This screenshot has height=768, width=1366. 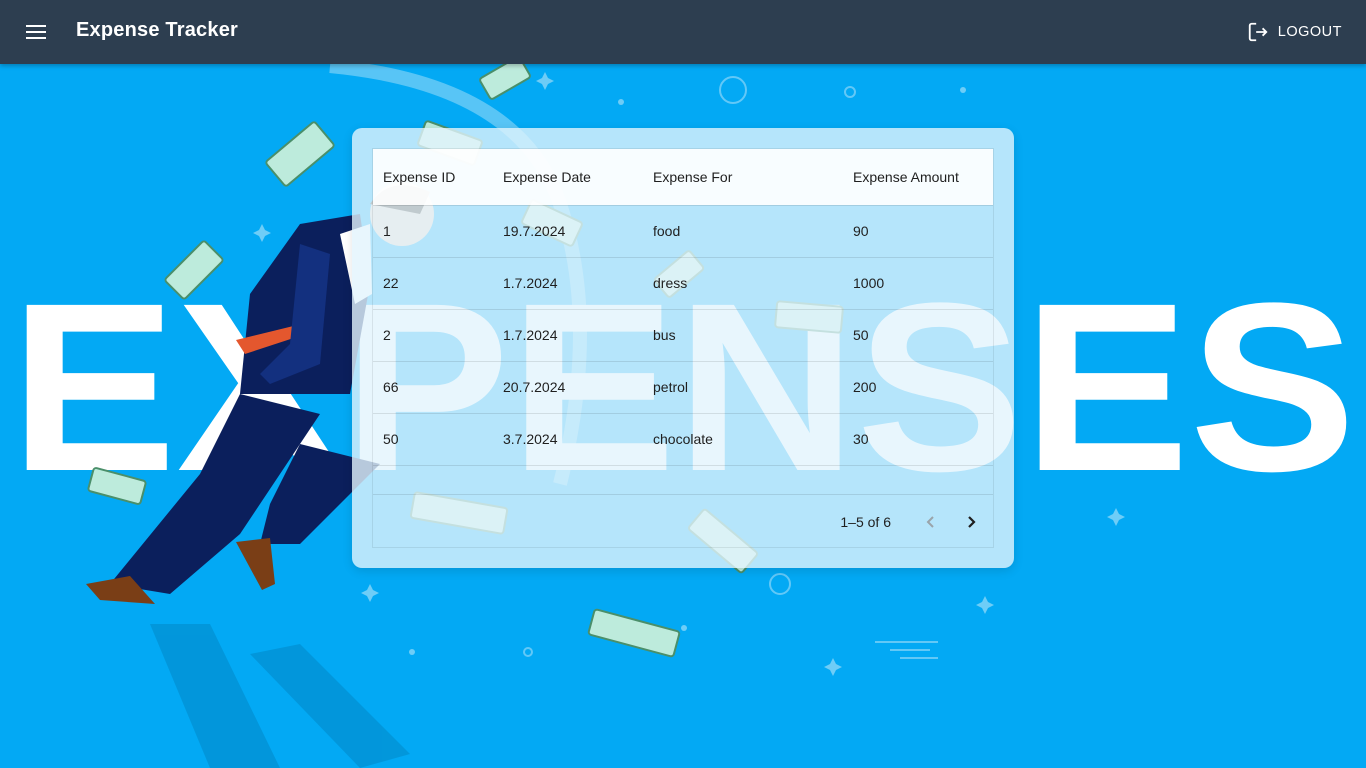 I want to click on cell-expense-for: food, so click(x=743, y=231).